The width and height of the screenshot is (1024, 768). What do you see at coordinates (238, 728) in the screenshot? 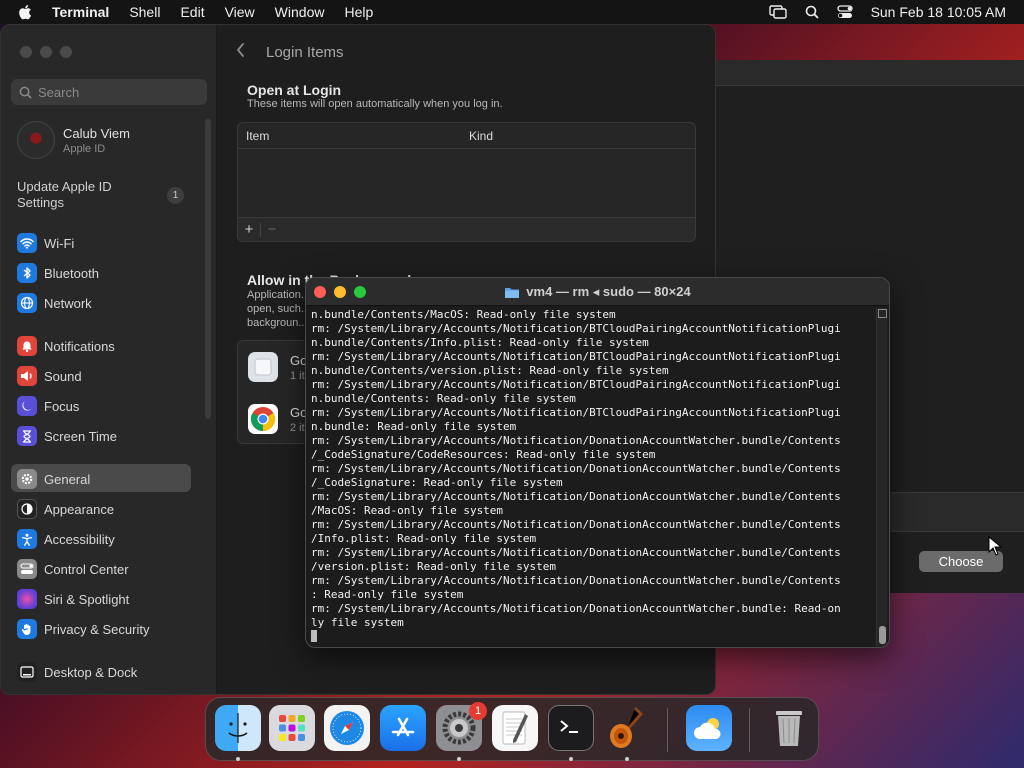
I see `finder-icon` at bounding box center [238, 728].